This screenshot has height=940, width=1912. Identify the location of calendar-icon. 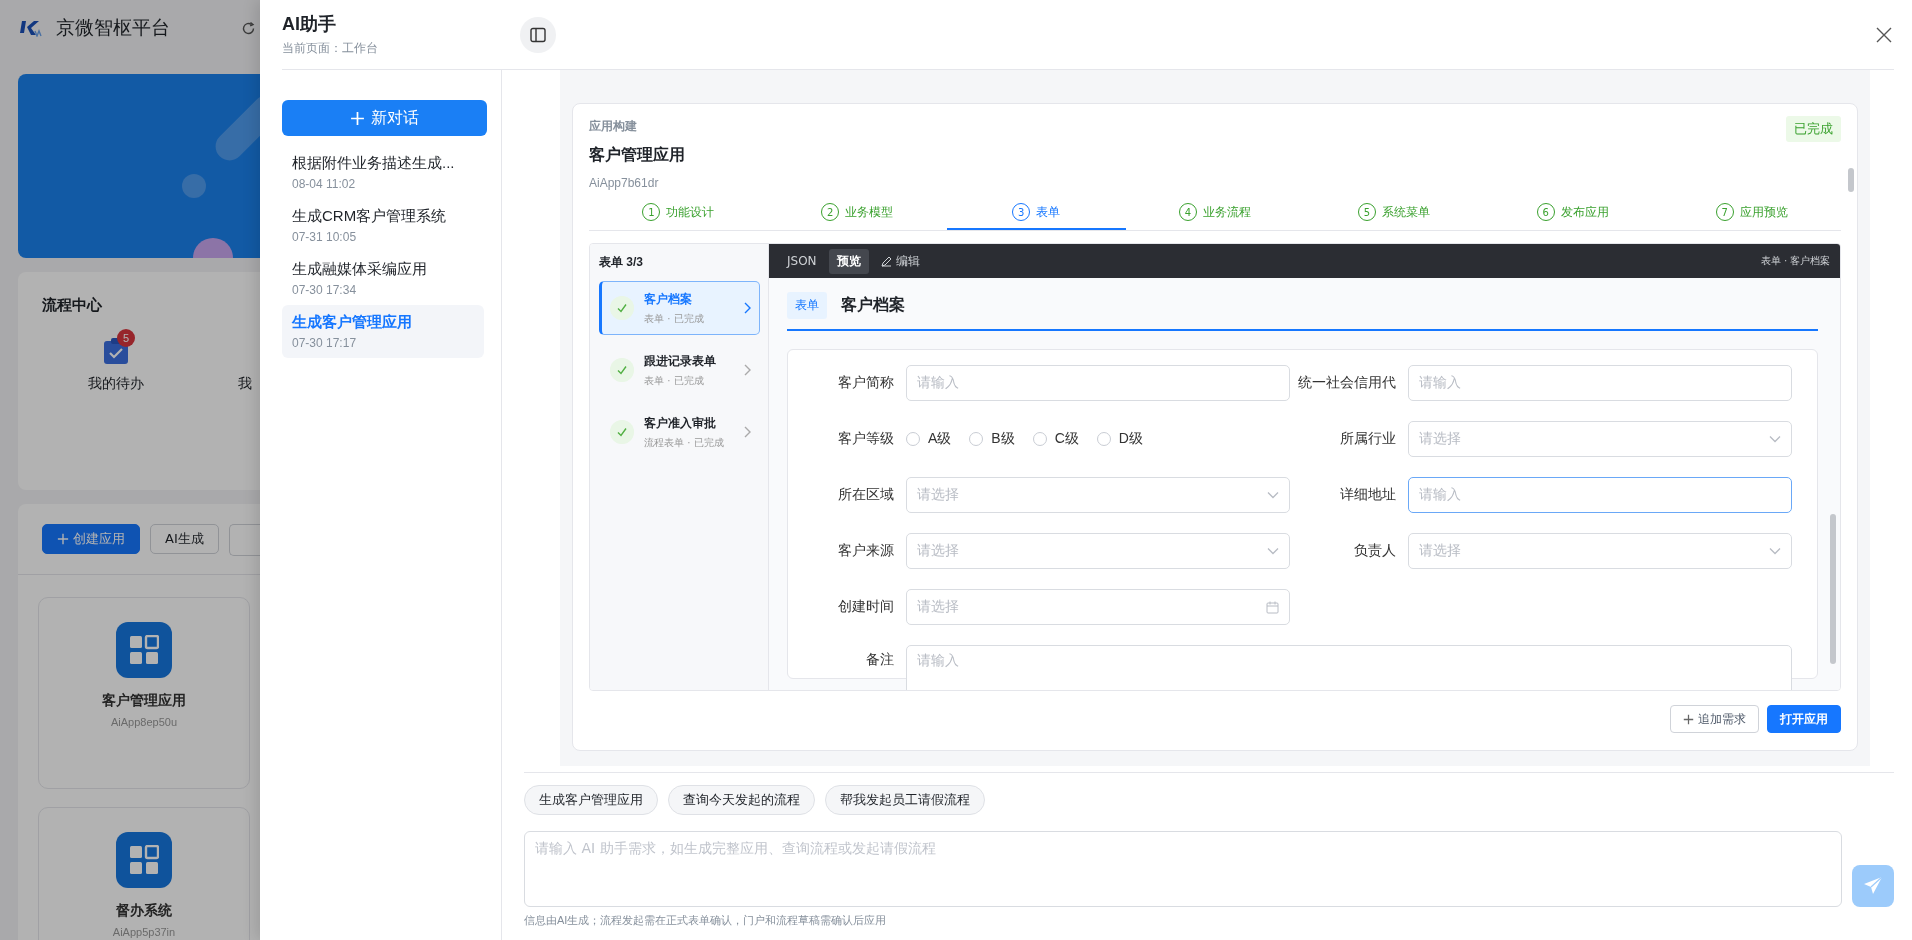
(1272, 607).